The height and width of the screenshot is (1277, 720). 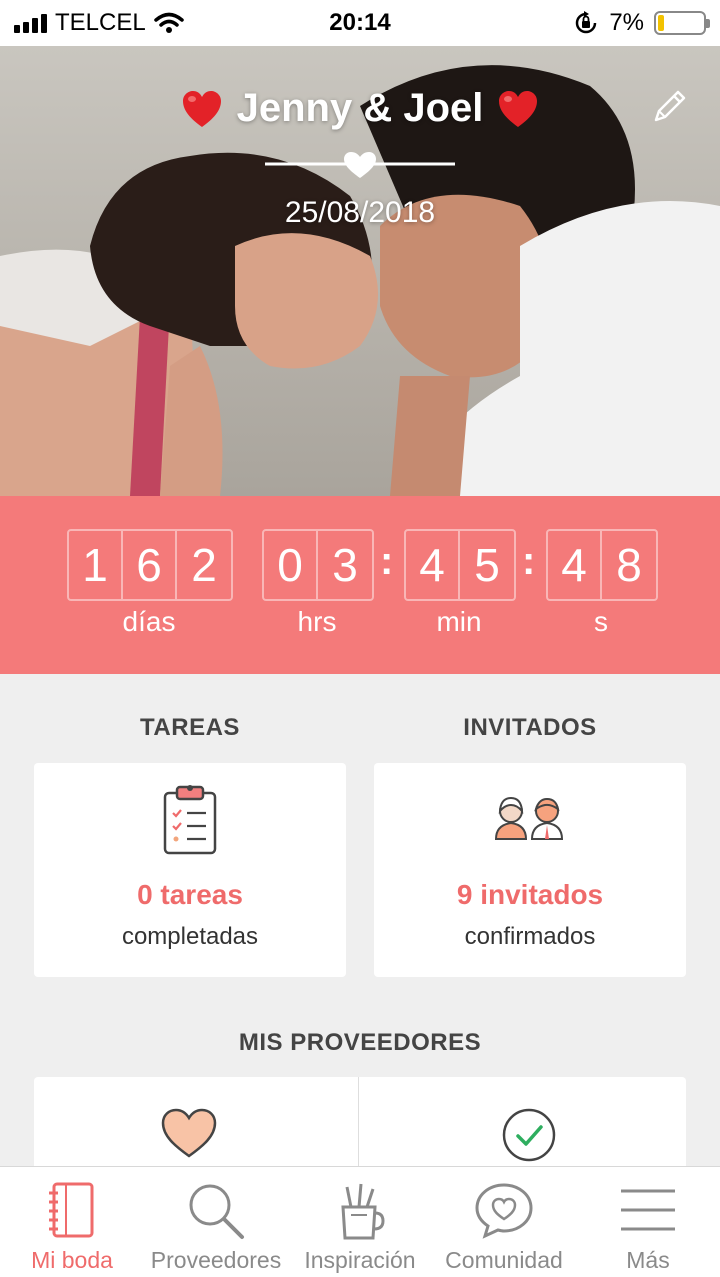 What do you see at coordinates (504, 1211) in the screenshot?
I see `chat-heart-icon` at bounding box center [504, 1211].